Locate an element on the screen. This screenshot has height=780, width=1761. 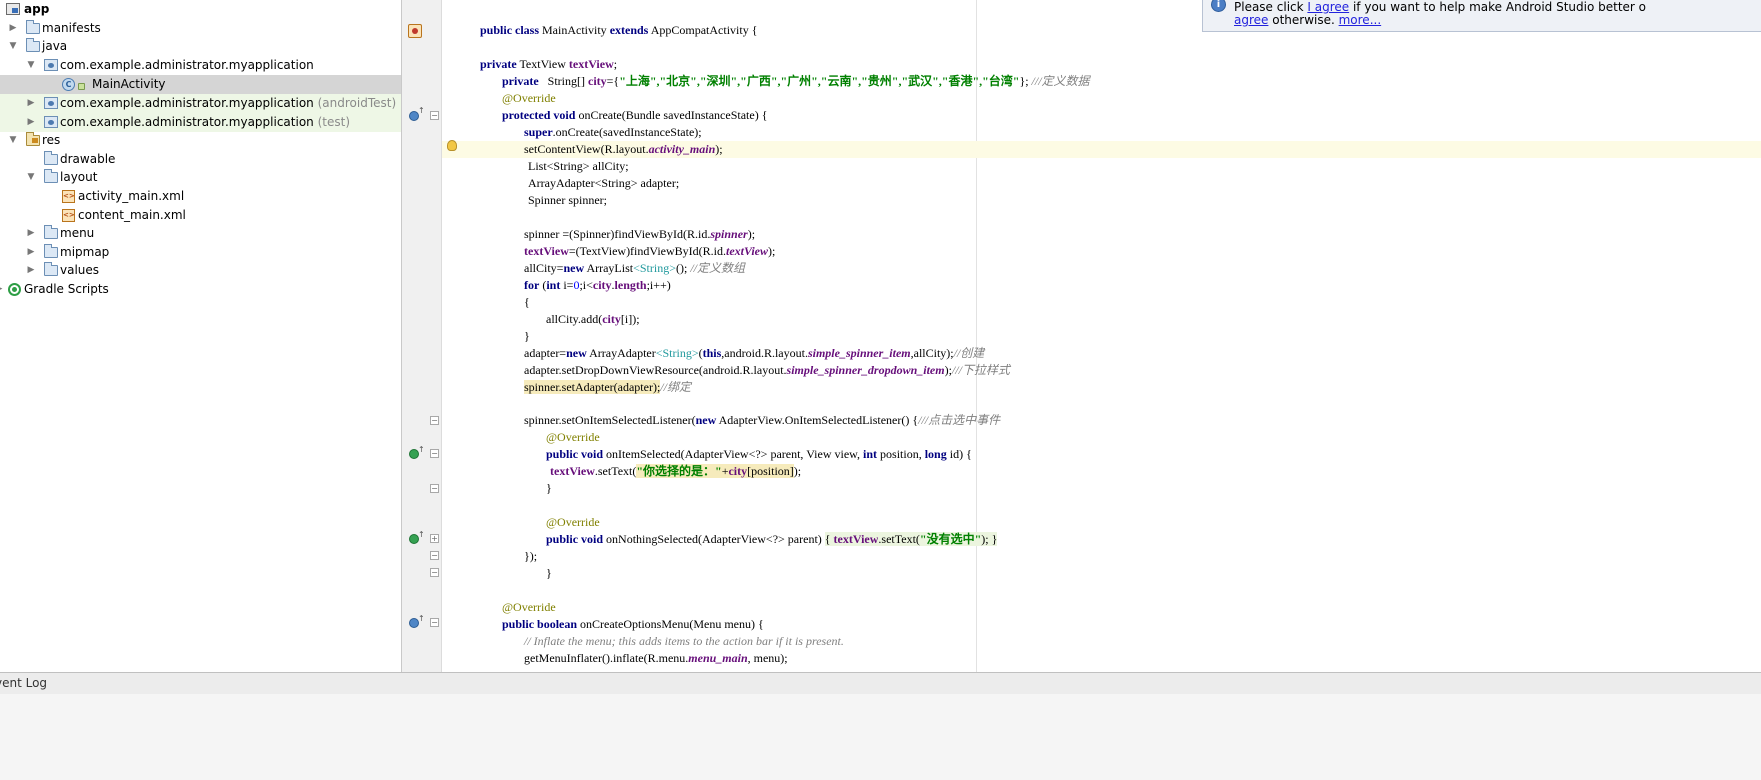
lightbulb-icon is located at coordinates (452, 145).